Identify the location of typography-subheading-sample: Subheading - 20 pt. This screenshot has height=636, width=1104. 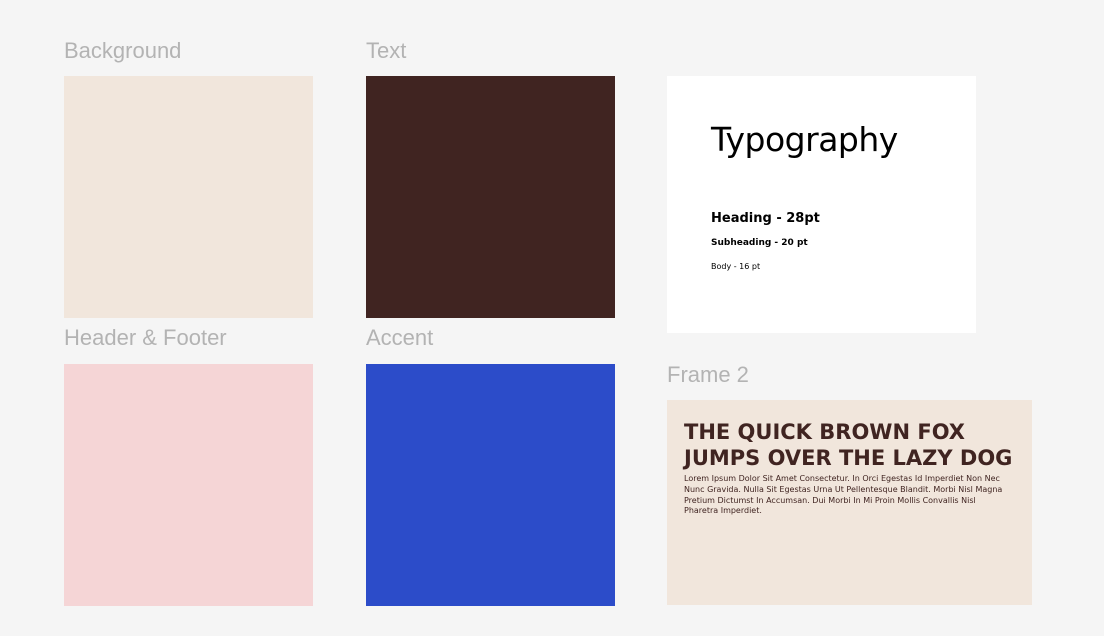
(759, 243).